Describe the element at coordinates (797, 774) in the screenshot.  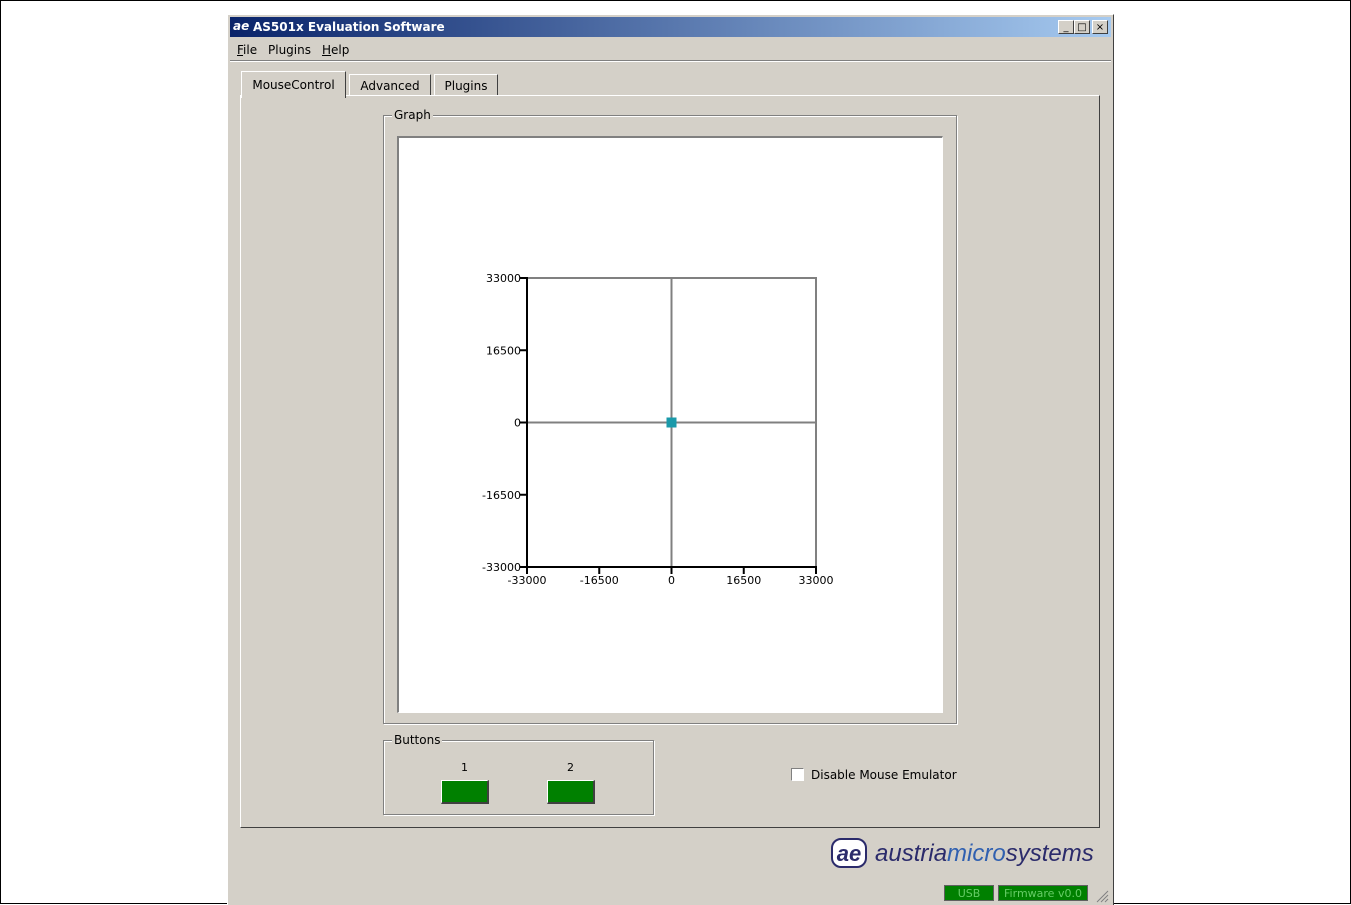
I see `disable-mouse-emulator-checkbox` at that location.